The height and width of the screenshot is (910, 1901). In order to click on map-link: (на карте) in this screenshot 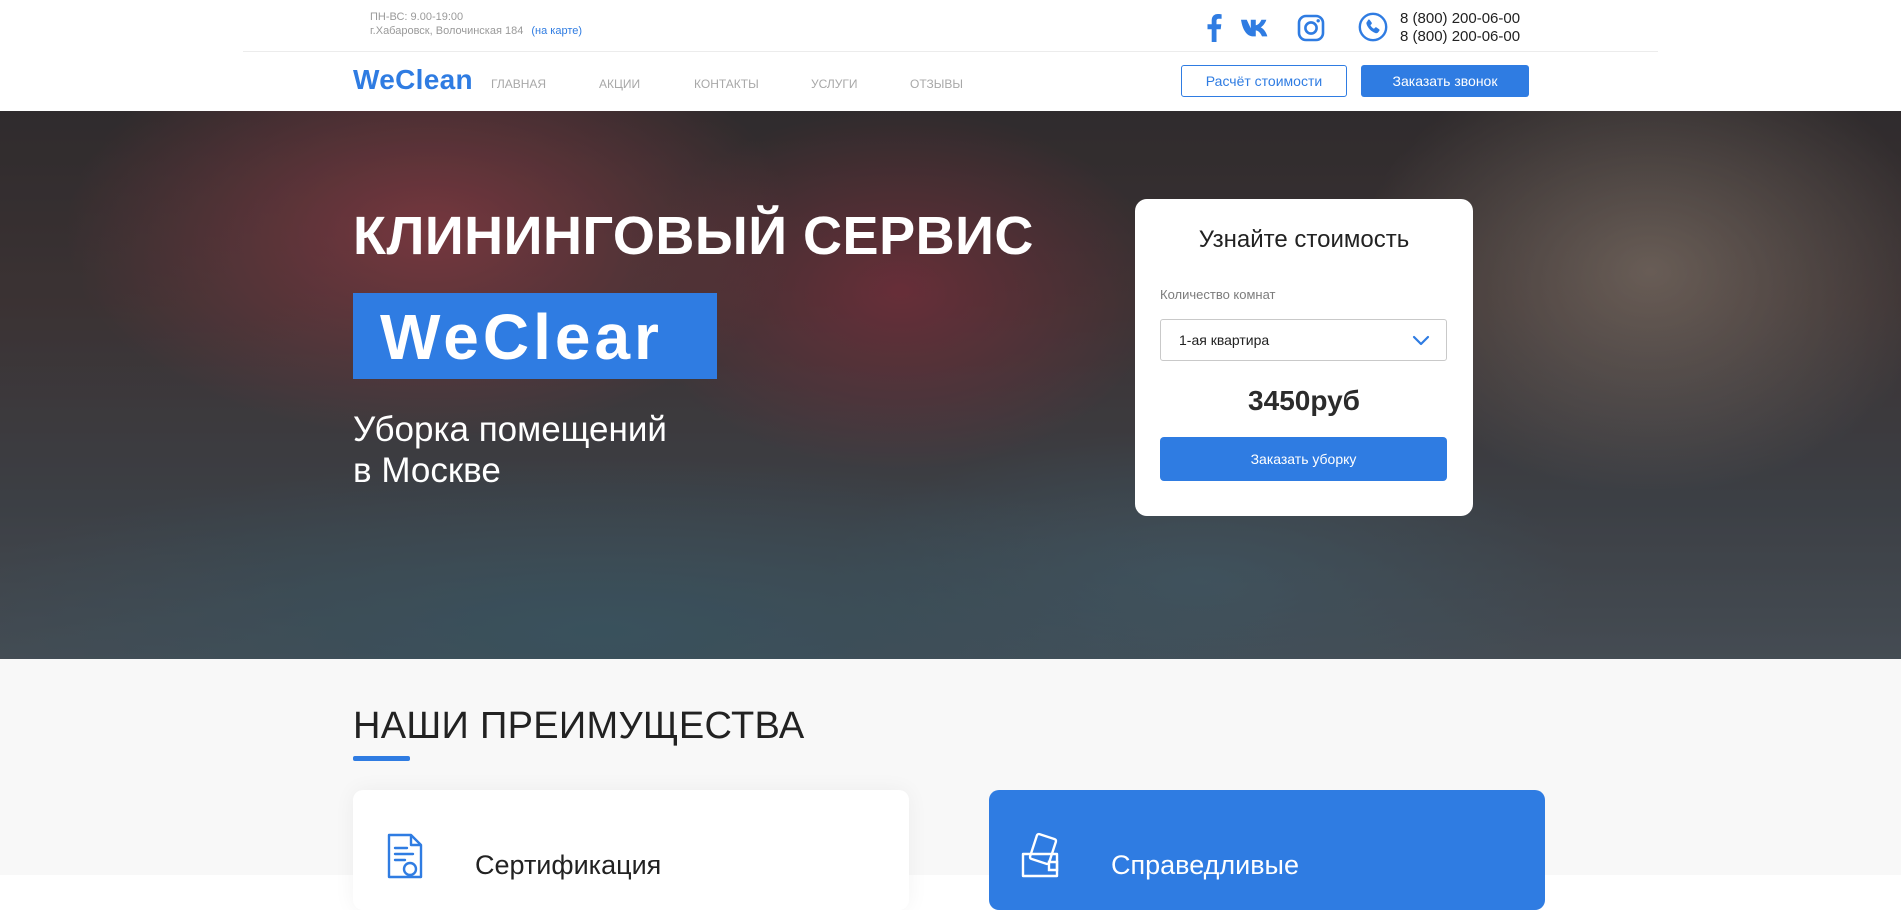, I will do `click(556, 31)`.